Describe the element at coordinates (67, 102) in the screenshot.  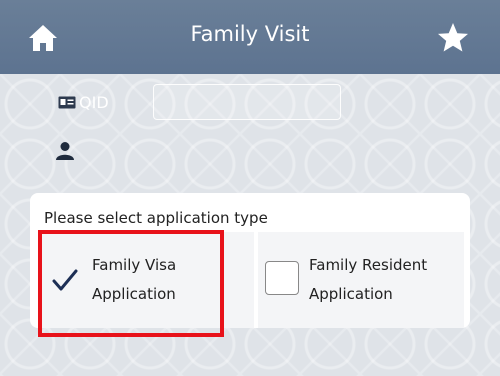
I see `id-card-icon` at that location.